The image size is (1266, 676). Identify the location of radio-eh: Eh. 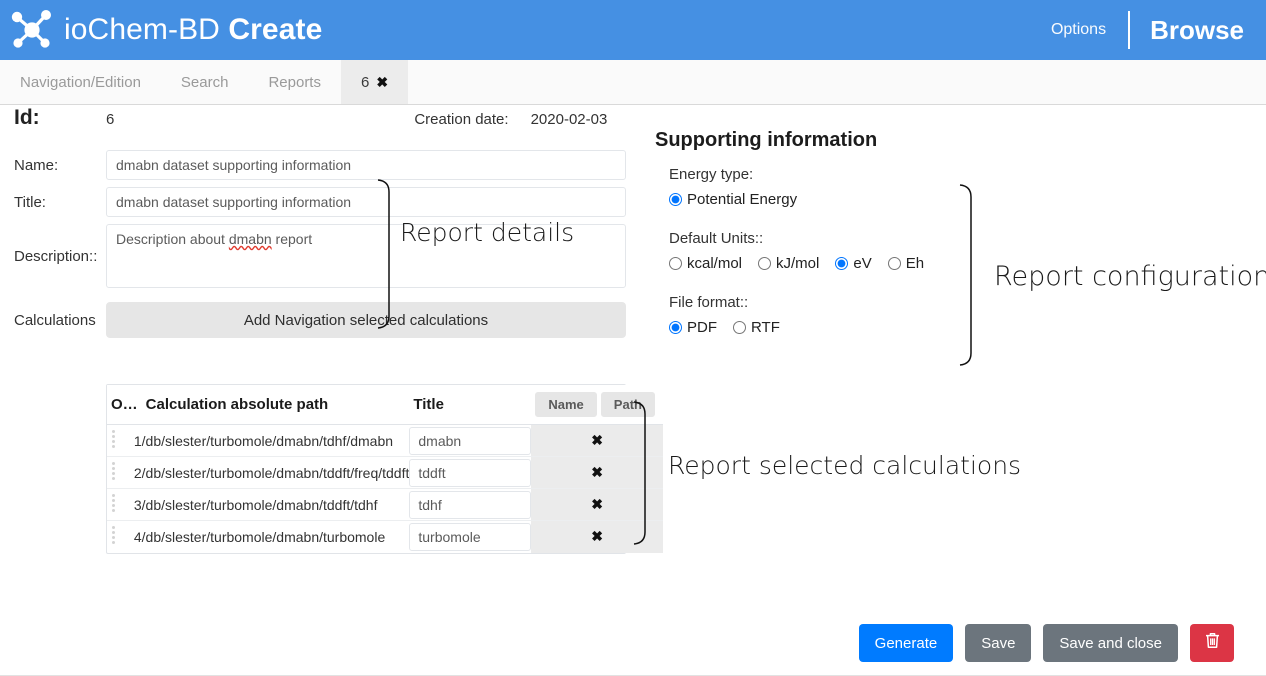
(906, 263).